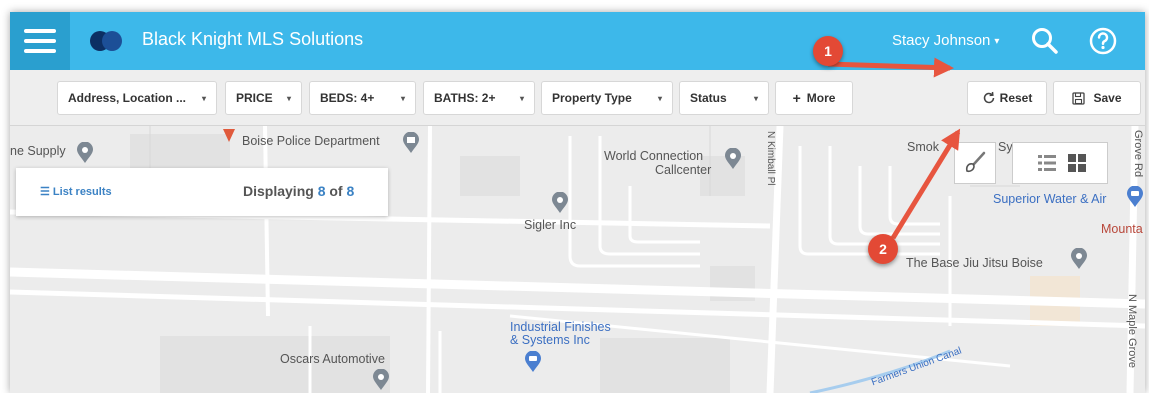 The image size is (1149, 393). I want to click on floppy-disk-icon, so click(1079, 98).